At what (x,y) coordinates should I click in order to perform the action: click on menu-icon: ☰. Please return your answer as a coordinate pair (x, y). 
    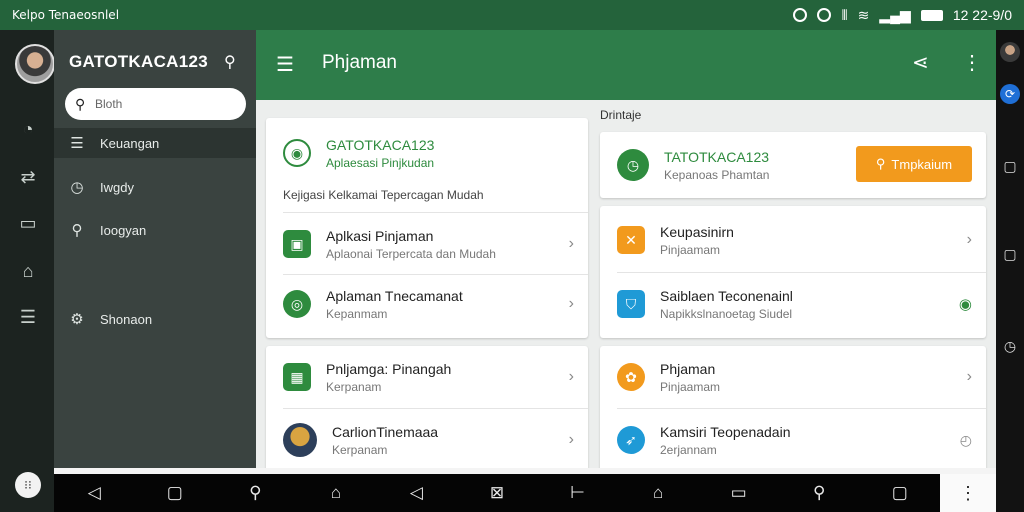
    Looking at the image, I should click on (285, 64).